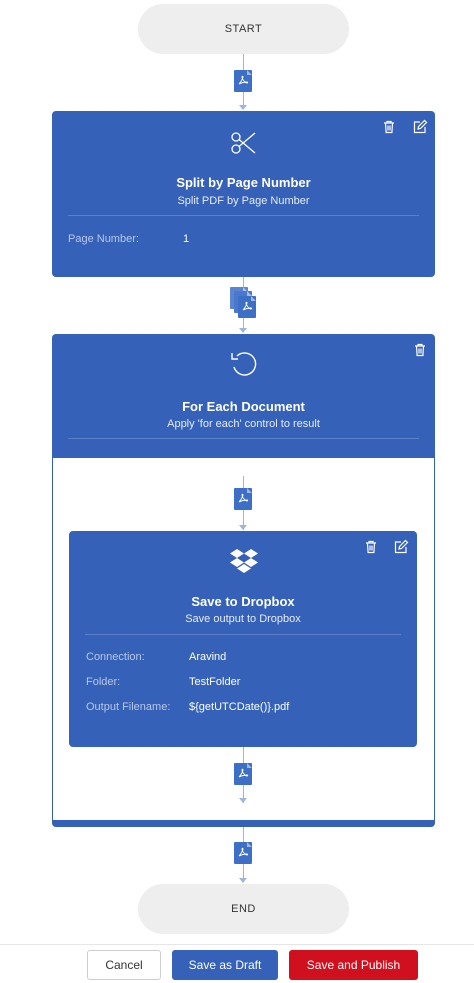  I want to click on footer-divider, so click(237, 944).